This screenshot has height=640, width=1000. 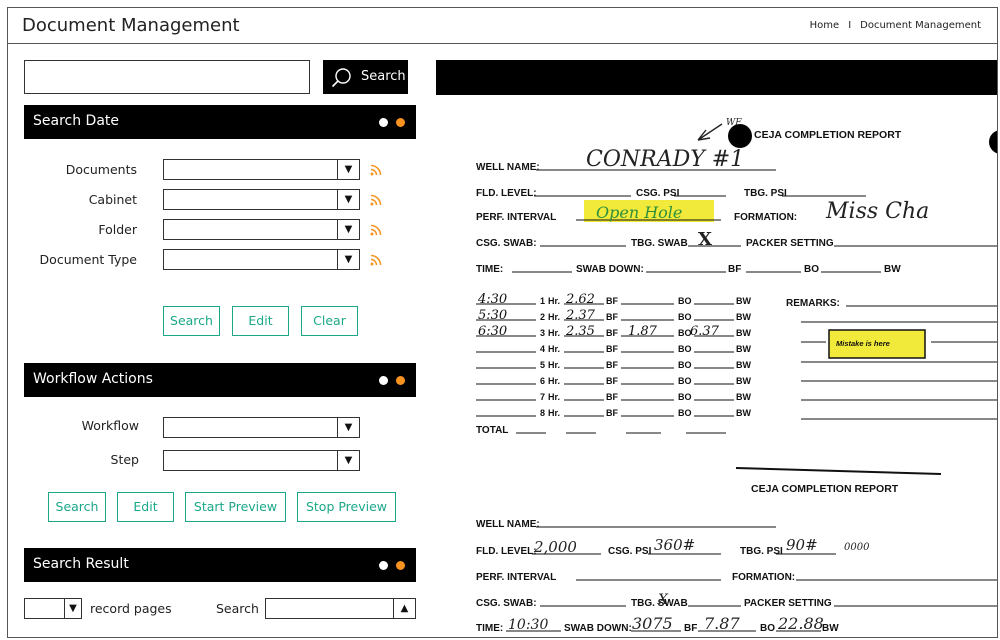 What do you see at coordinates (580, 315) in the screenshot?
I see `handwritten-hours: 2.37` at bounding box center [580, 315].